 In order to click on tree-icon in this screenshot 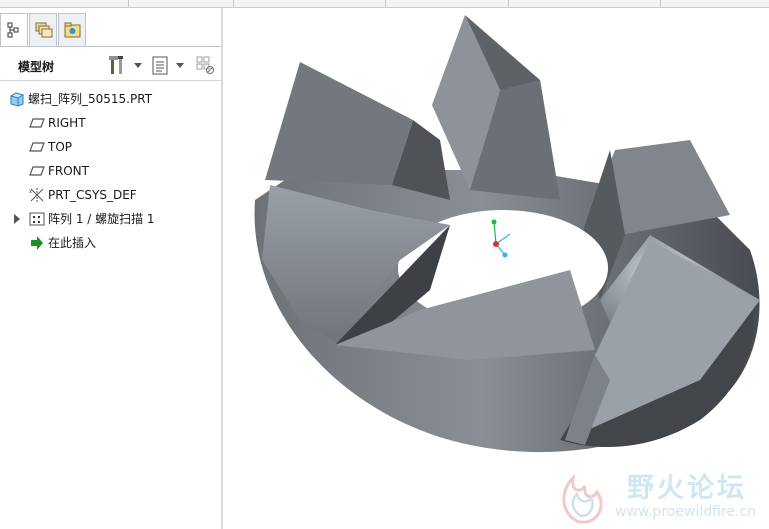, I will do `click(13, 30)`.